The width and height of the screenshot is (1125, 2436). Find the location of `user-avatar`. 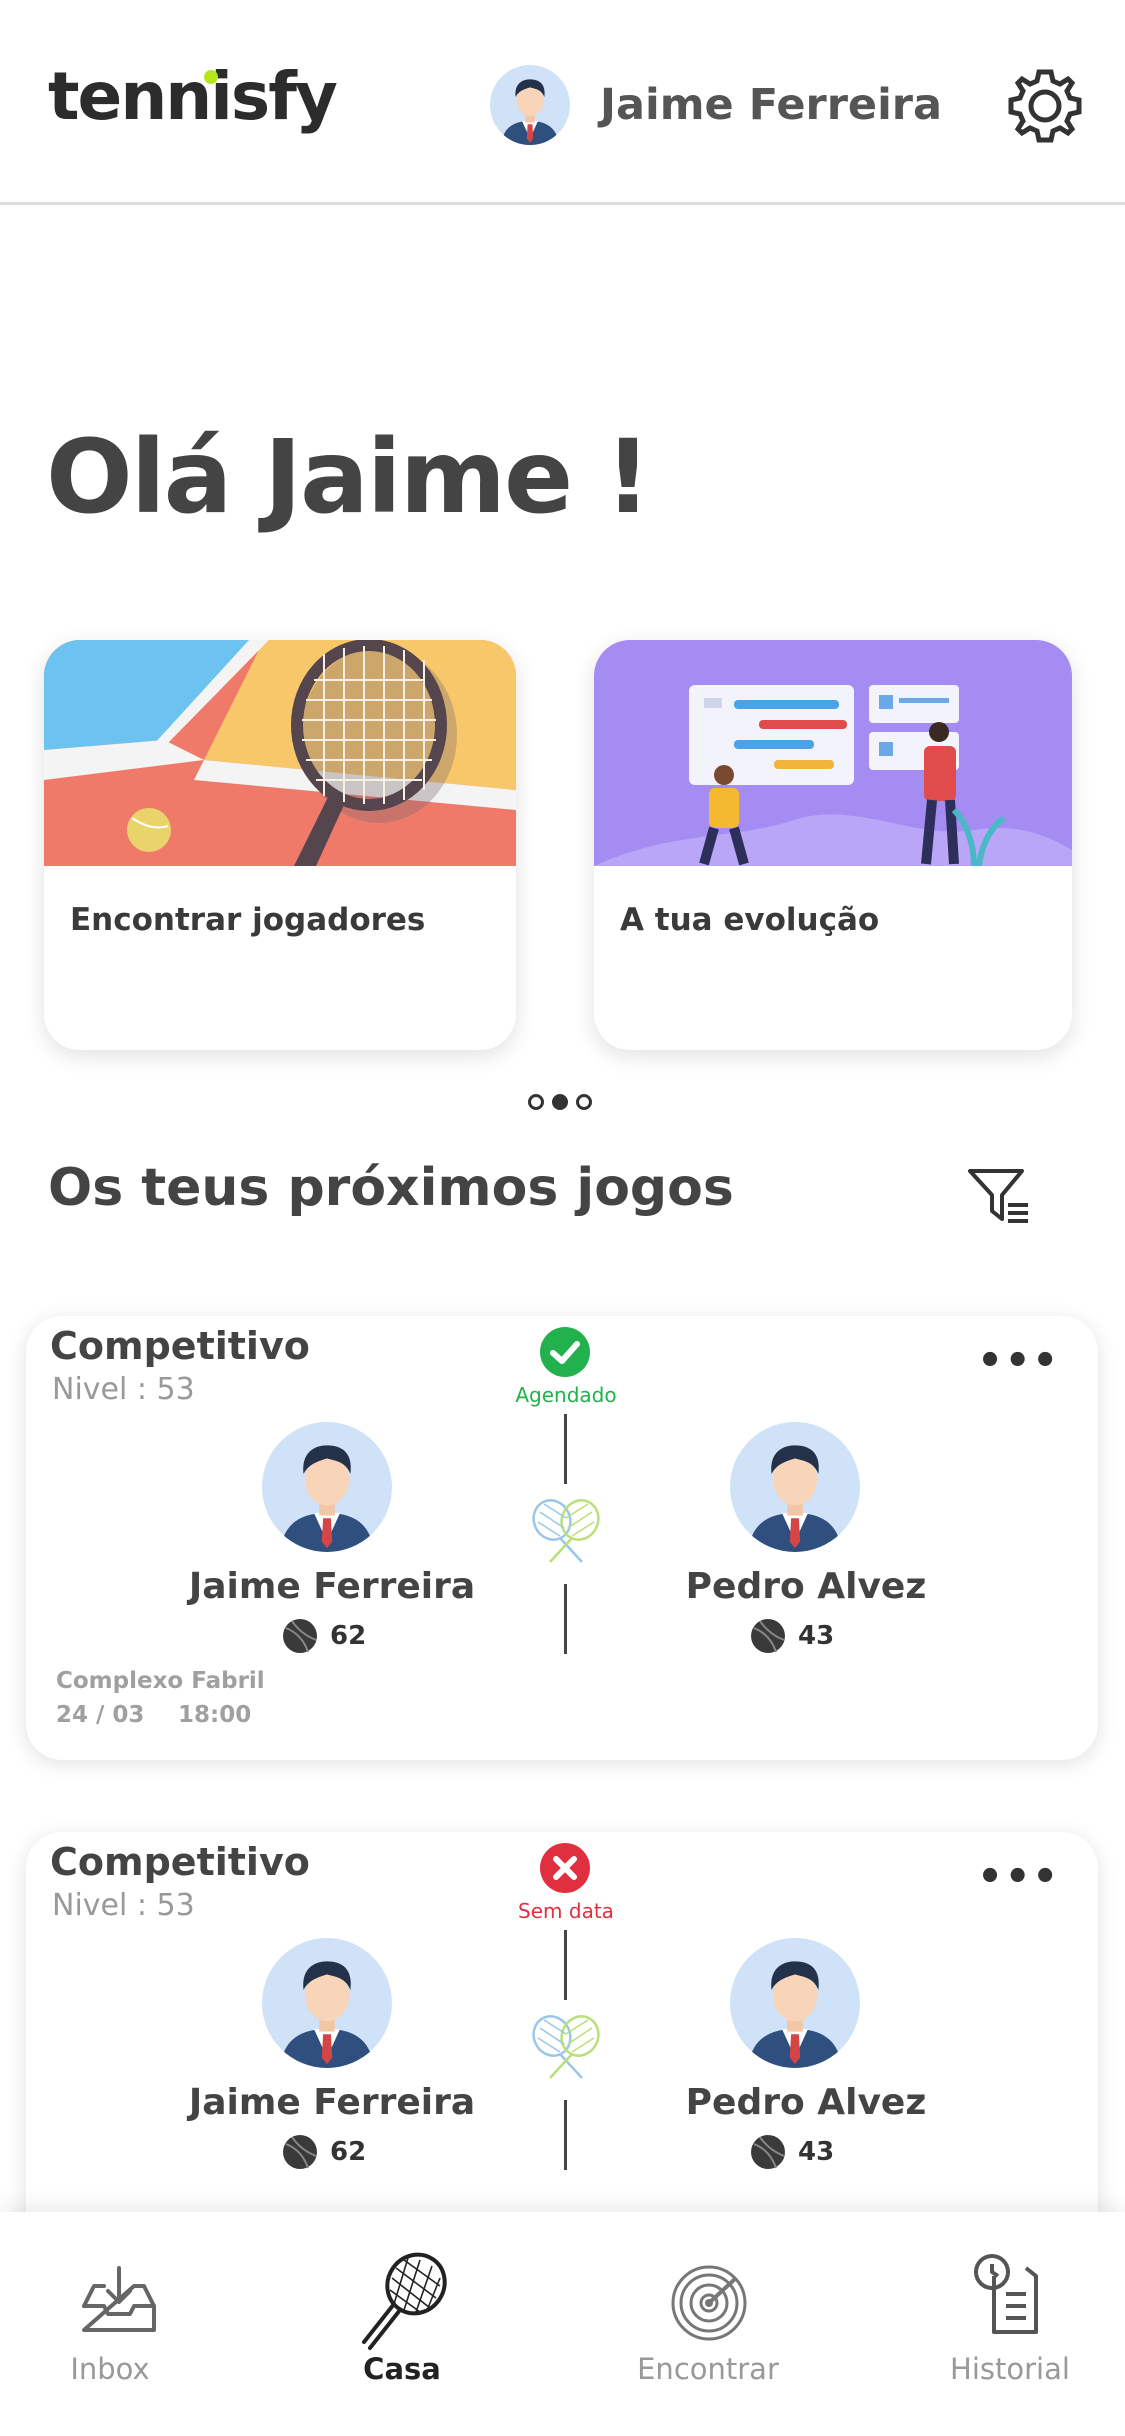

user-avatar is located at coordinates (530, 105).